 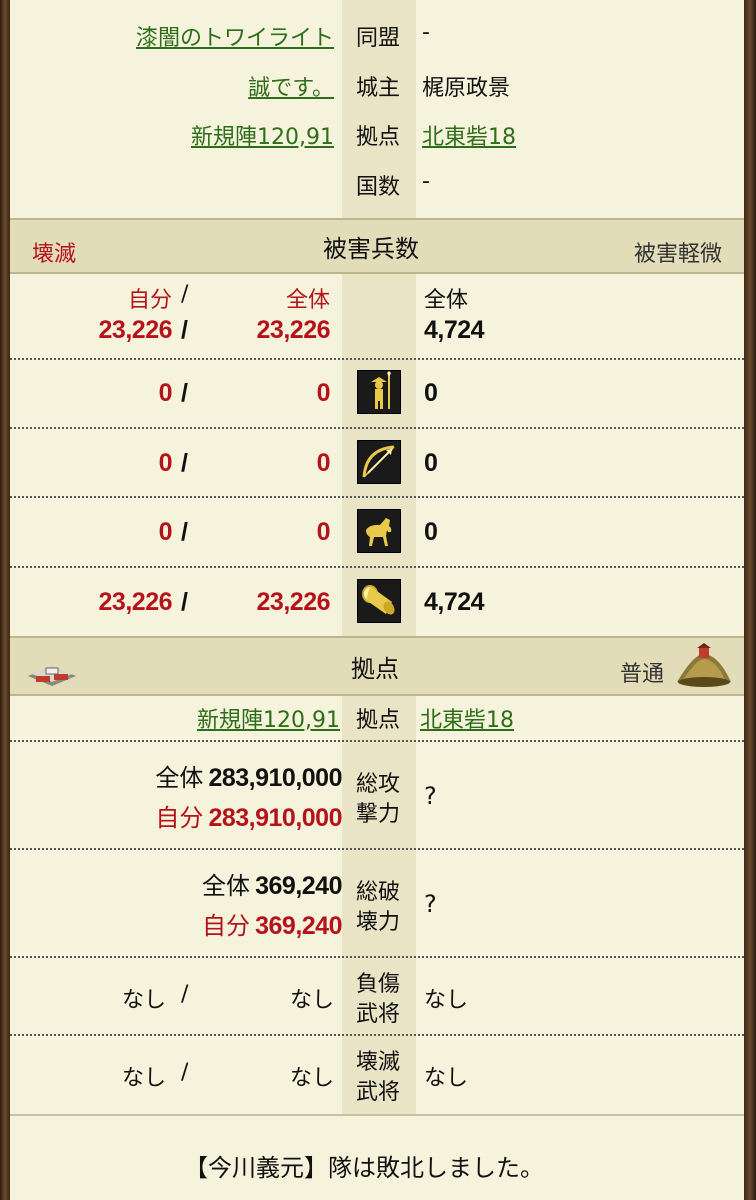 I want to click on result-footer: 【今川義元】隊は敗北しました。, so click(x=377, y=1158).